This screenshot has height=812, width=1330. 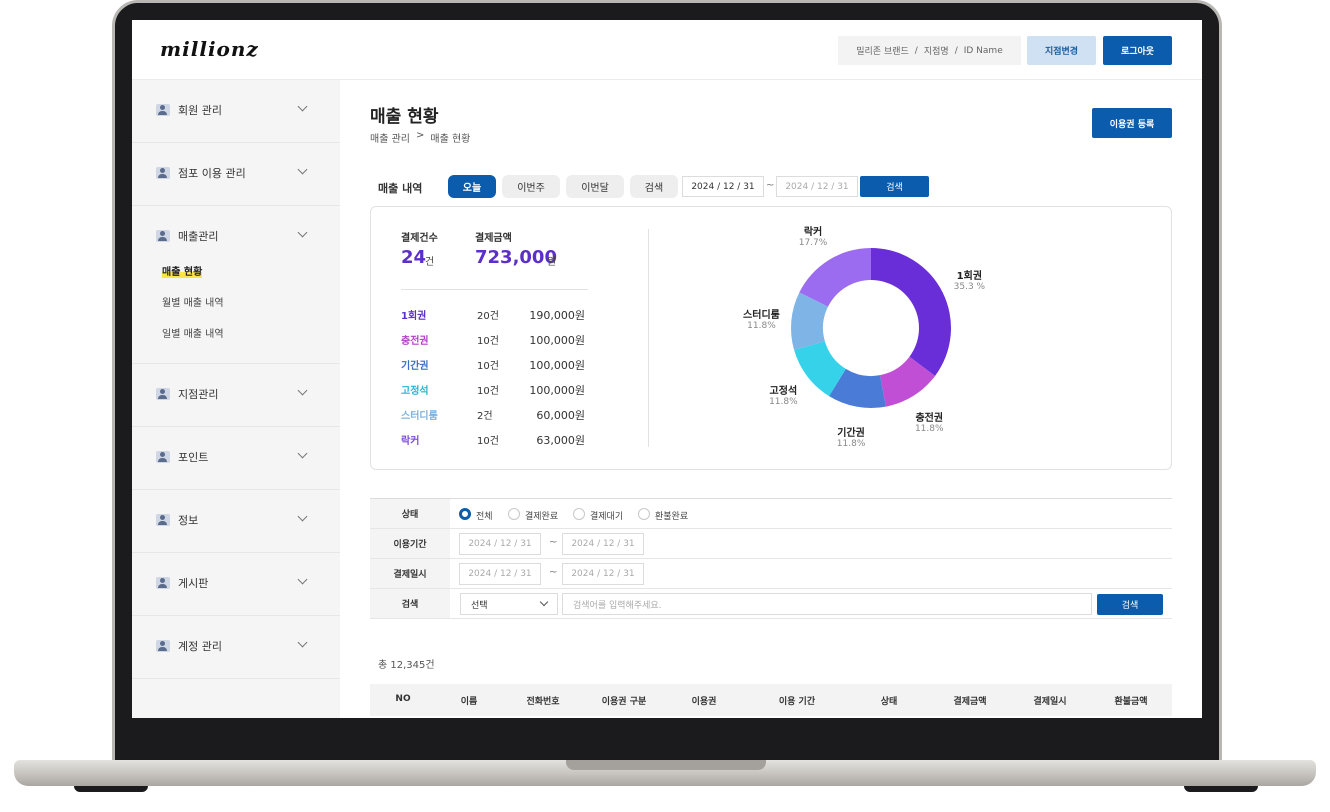 I want to click on table-column-header: 환불금액, so click(x=1130, y=700).